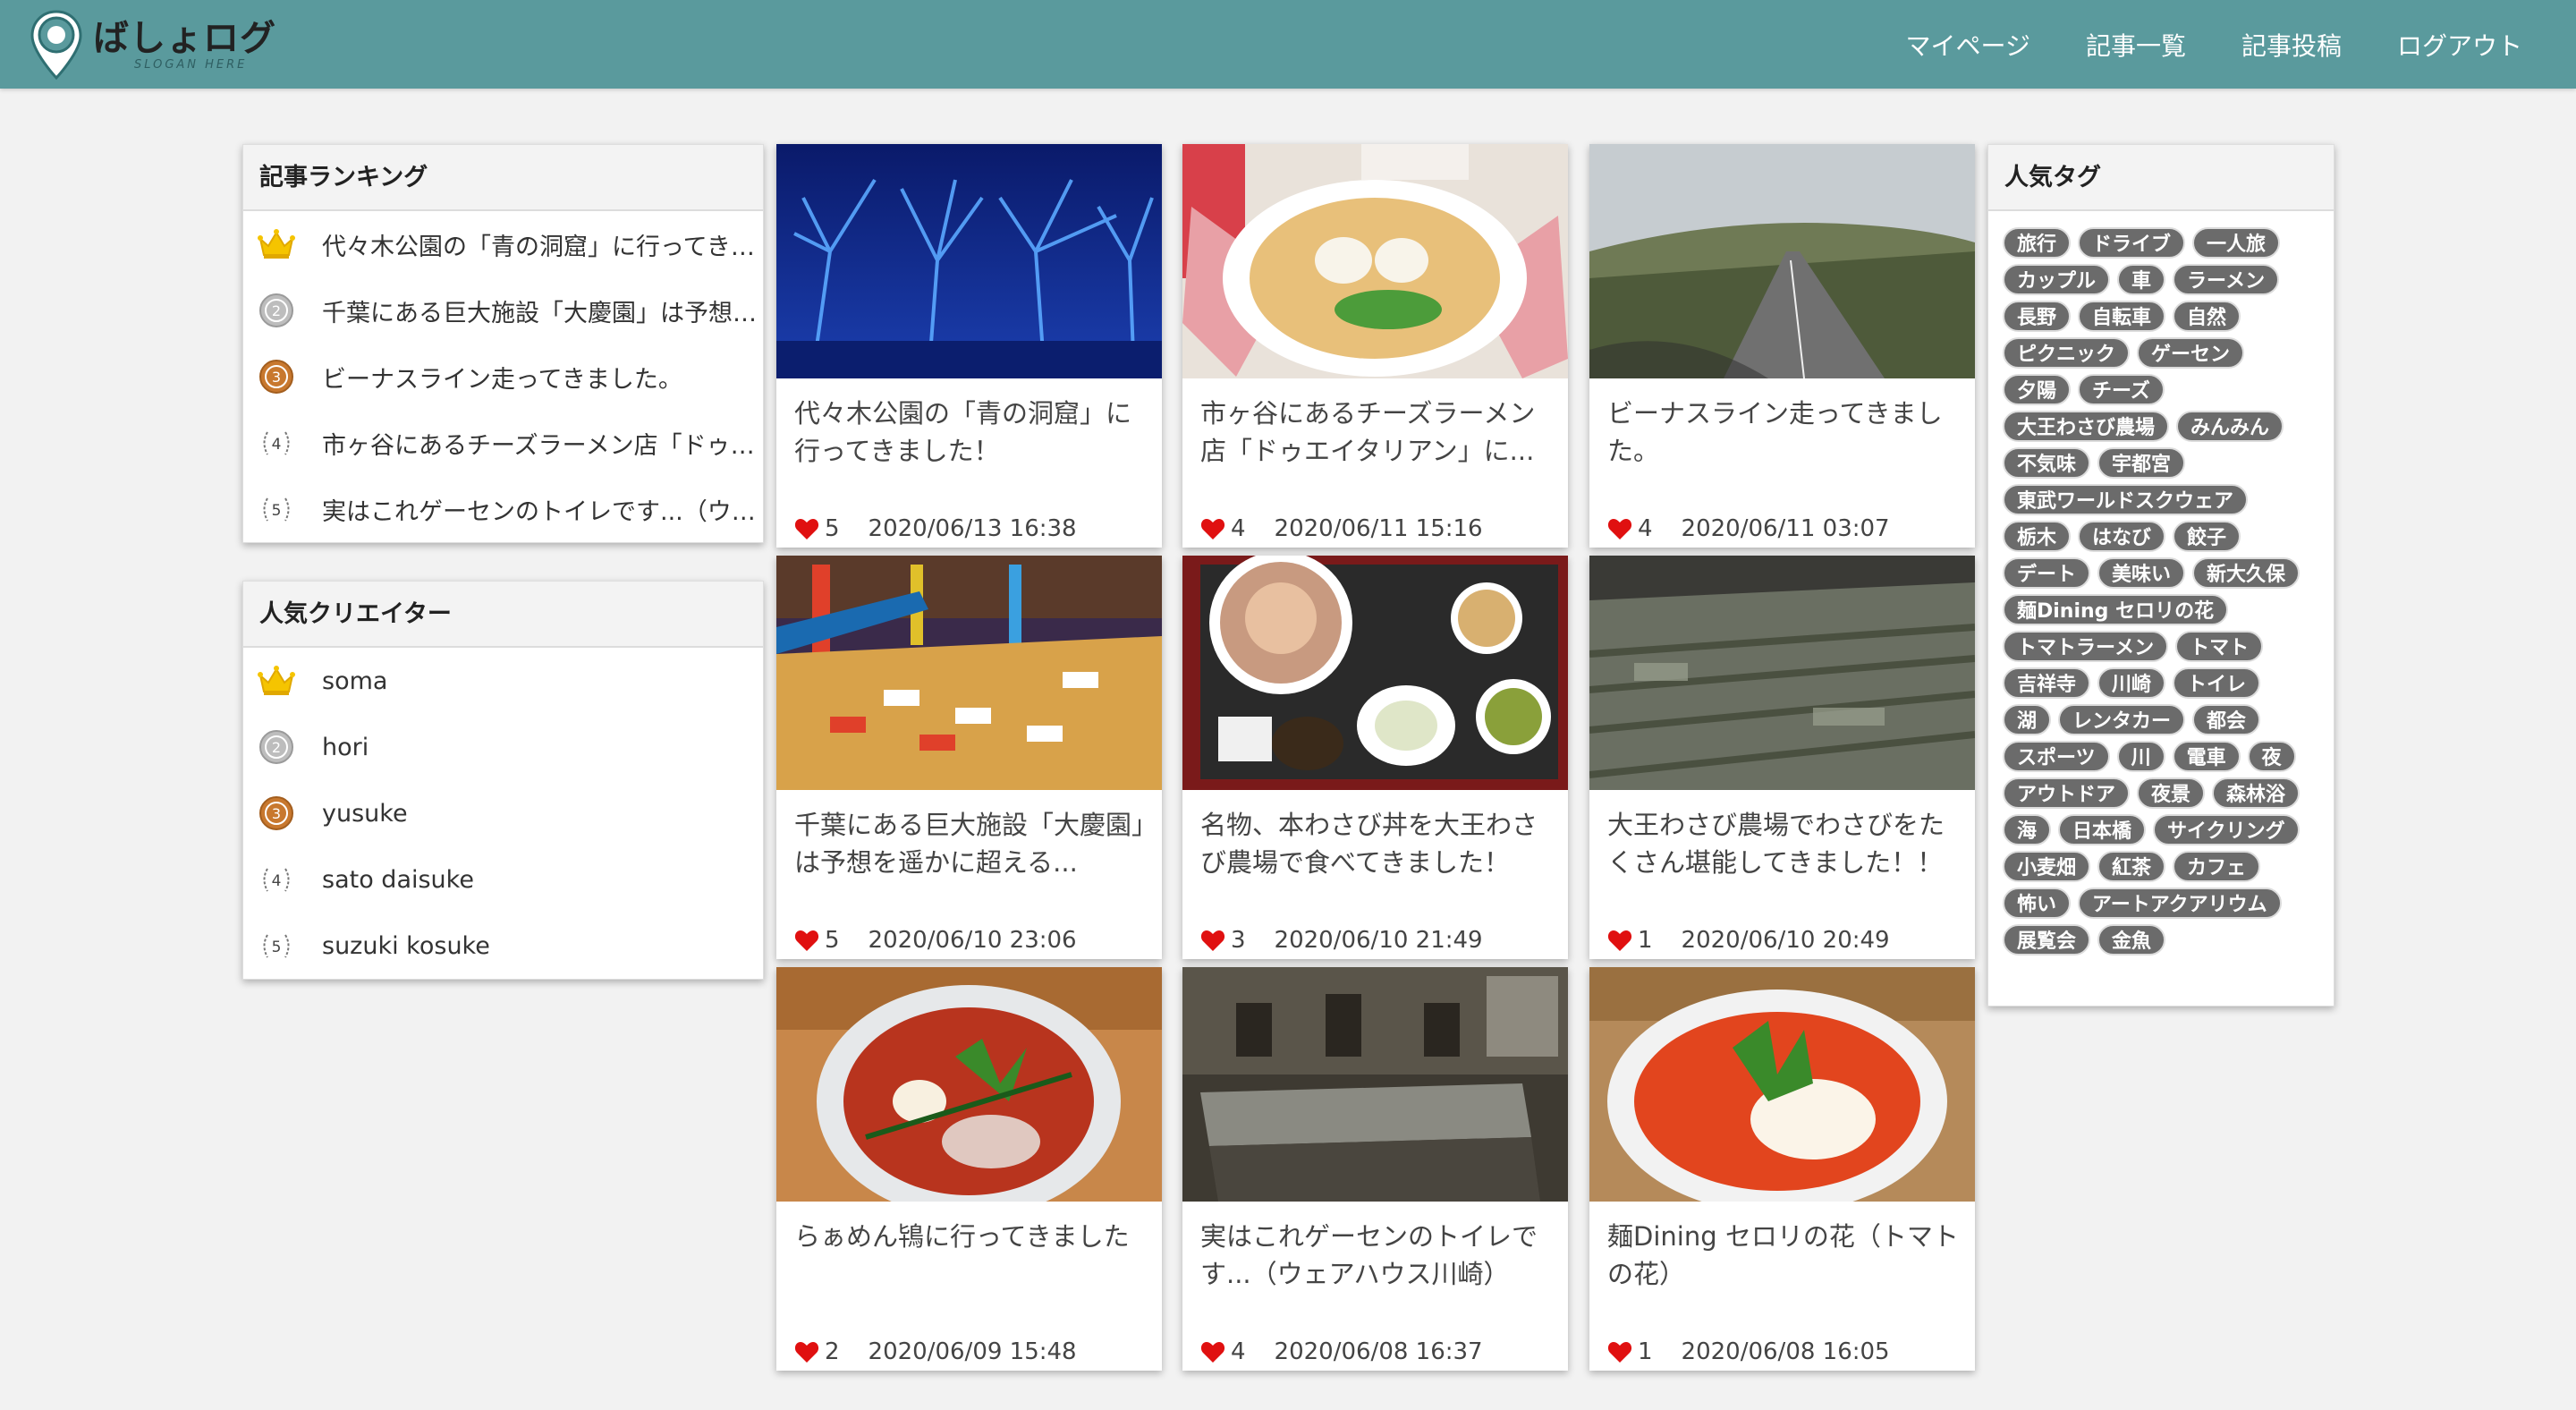 The image size is (2576, 1410). I want to click on tag-chip: トイレ, so click(2217, 683).